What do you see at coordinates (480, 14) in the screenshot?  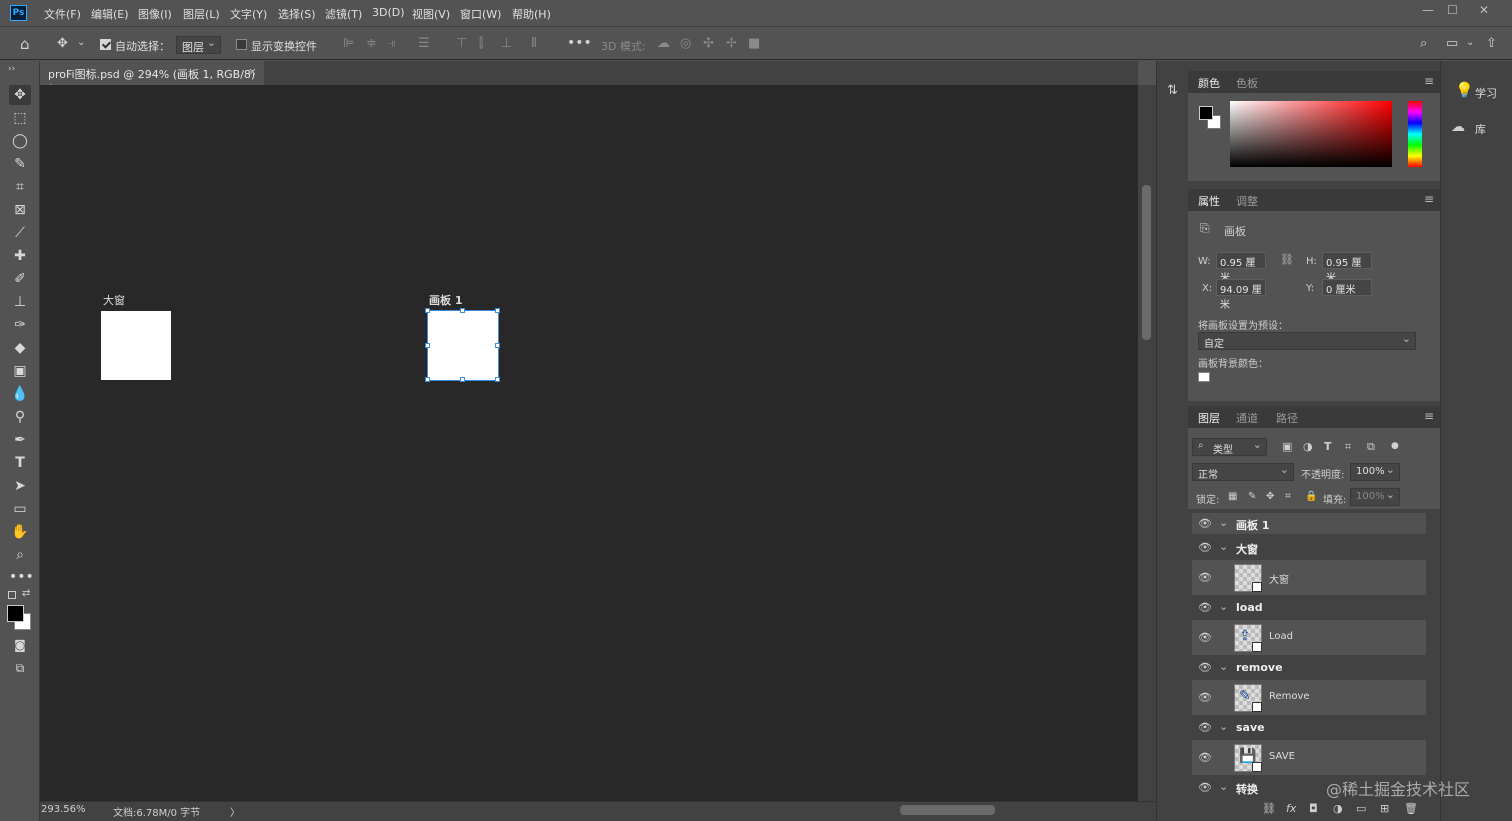 I see `menu-window: 窗口(W)` at bounding box center [480, 14].